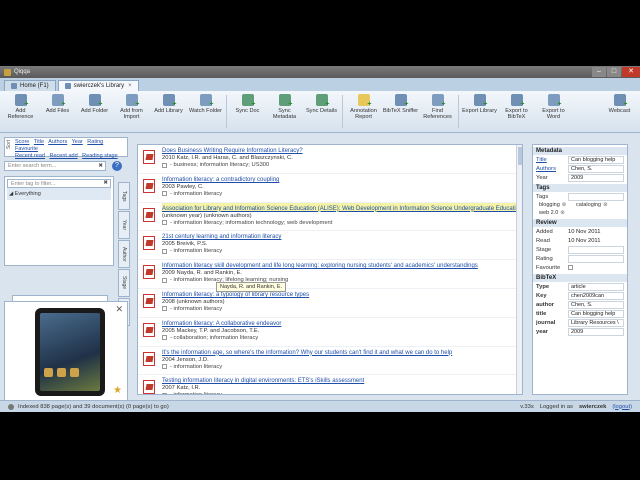 The height and width of the screenshot is (480, 640). I want to click on sort-title-link: Title, so click(39, 142).